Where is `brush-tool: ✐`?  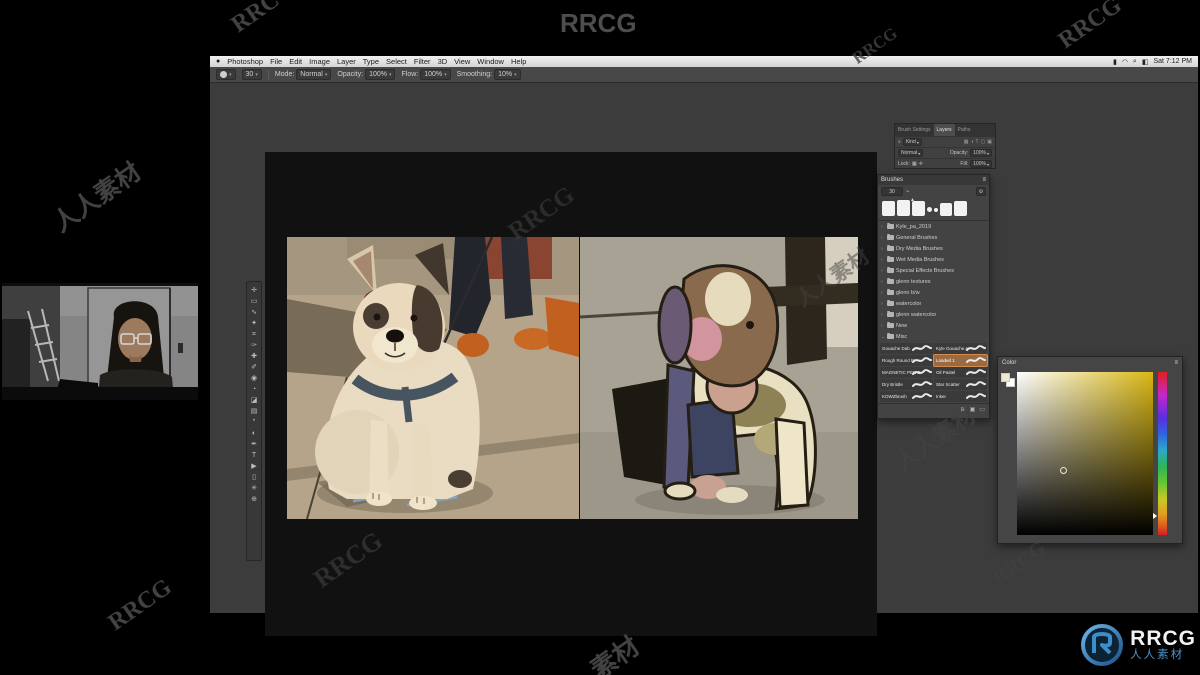
brush-tool: ✐ is located at coordinates (254, 367).